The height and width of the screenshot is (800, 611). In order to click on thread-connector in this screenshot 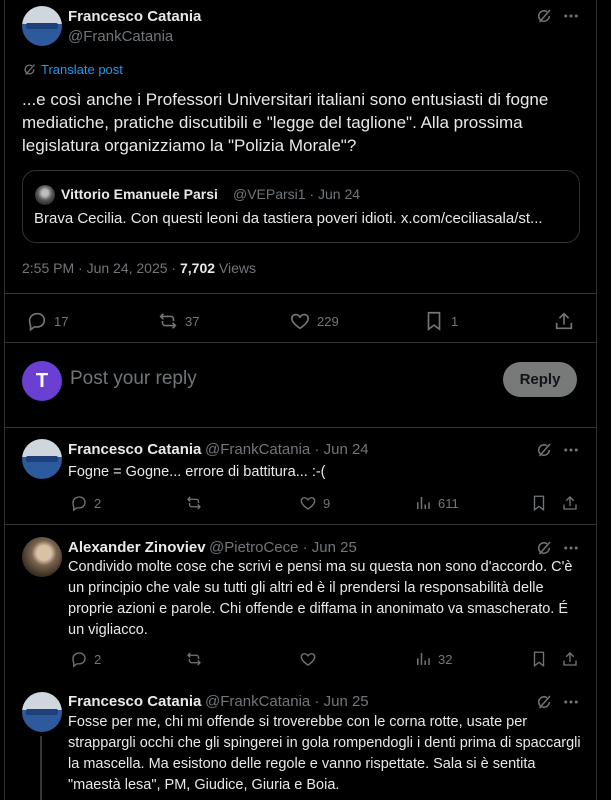, I will do `click(41, 768)`.